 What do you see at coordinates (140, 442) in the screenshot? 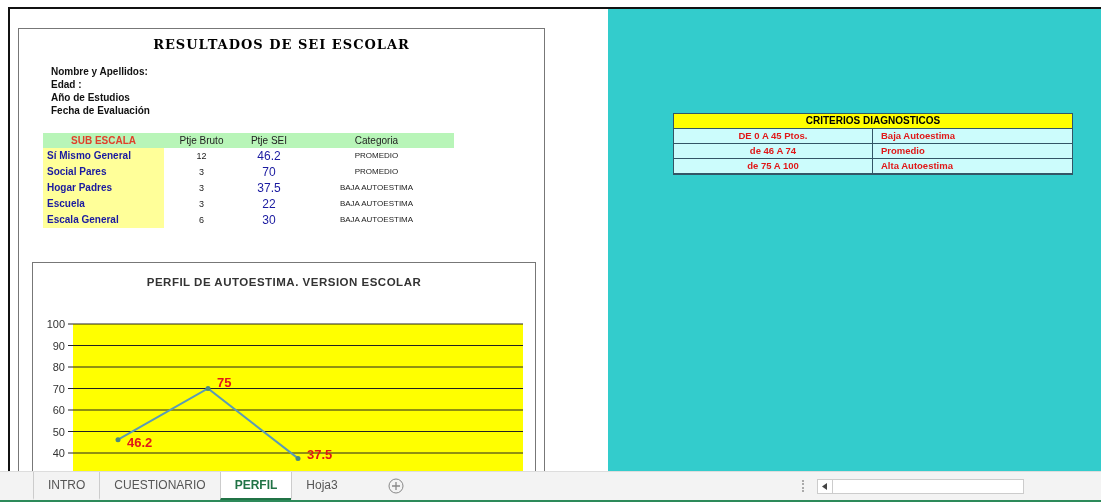
I see `data-label: 46.2` at bounding box center [140, 442].